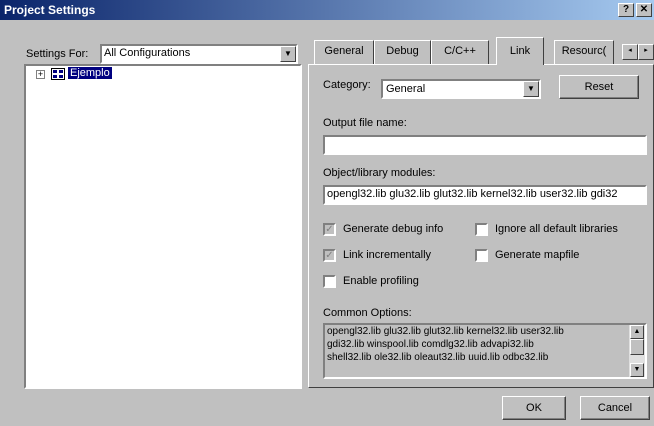  Describe the element at coordinates (50, 10) in the screenshot. I see `window-title: Project Settings` at that location.